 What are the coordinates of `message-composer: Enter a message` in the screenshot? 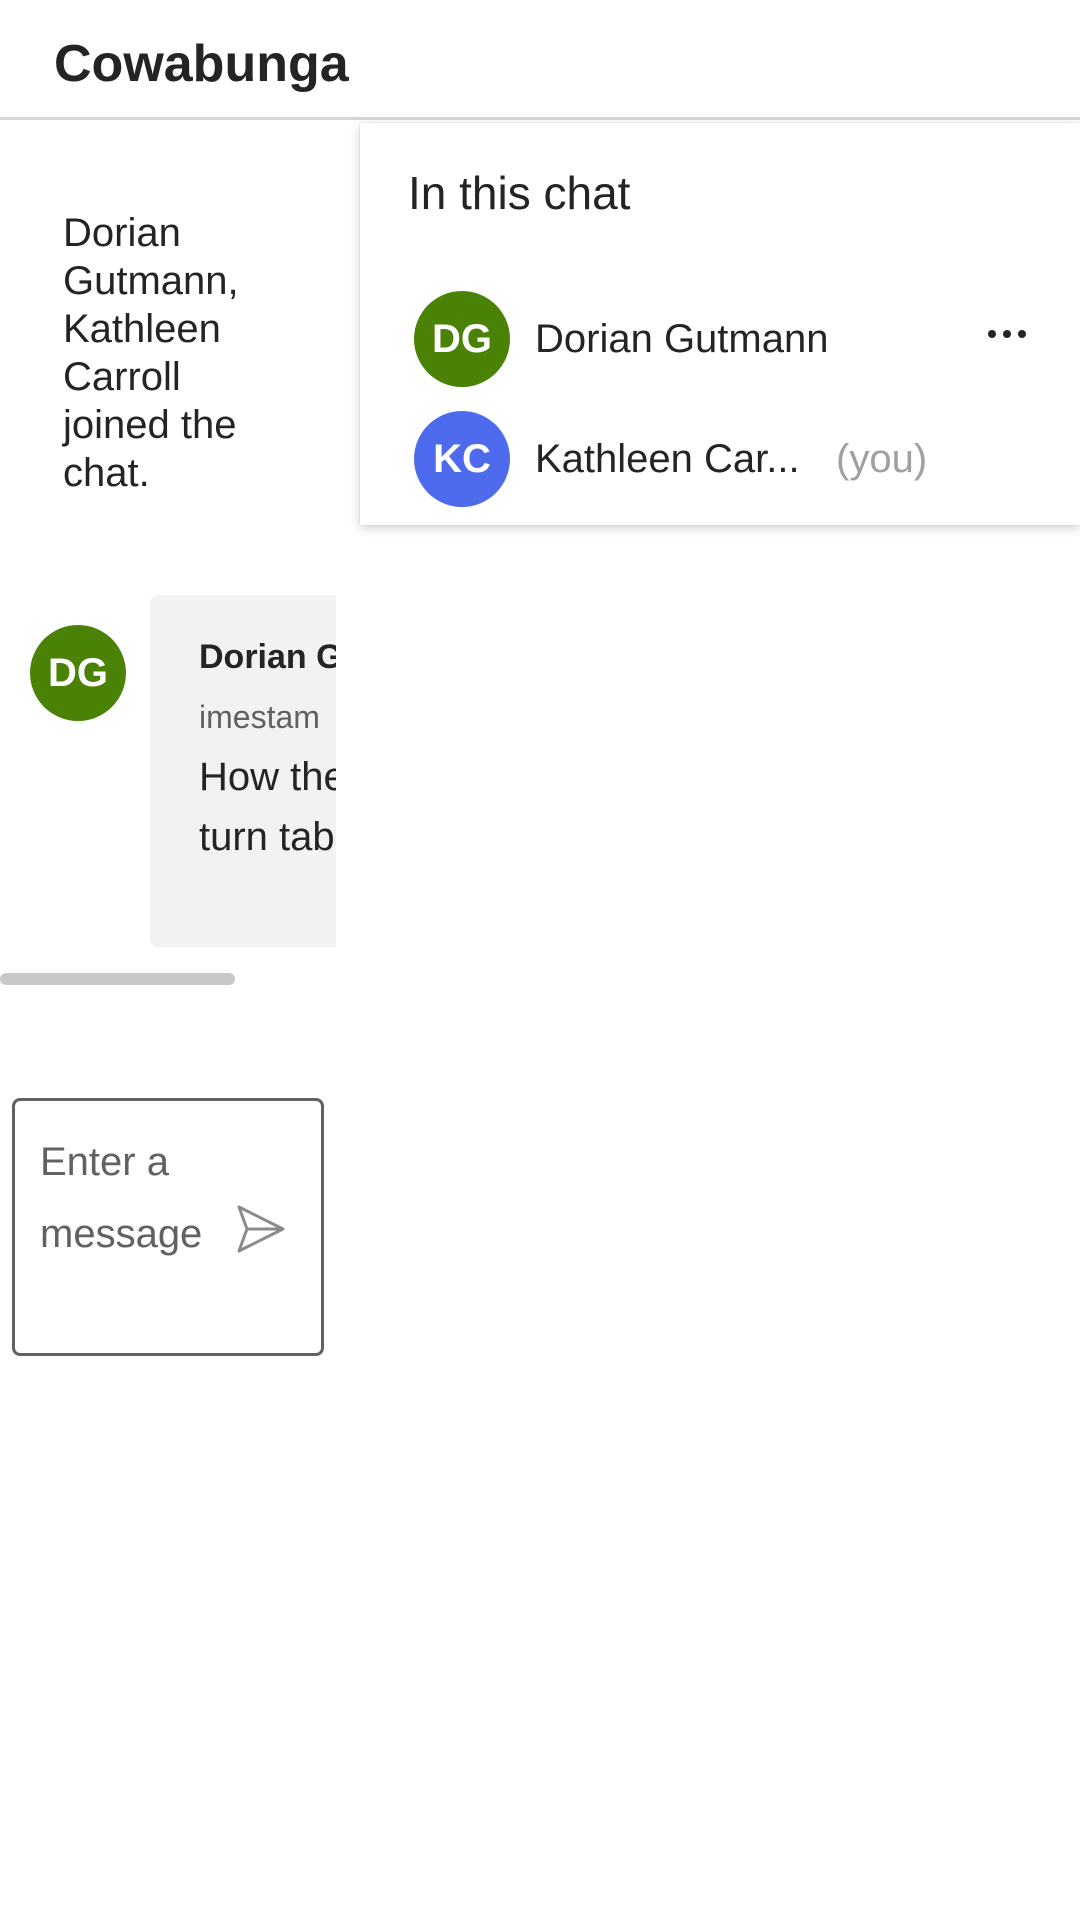 It's located at (168, 1227).